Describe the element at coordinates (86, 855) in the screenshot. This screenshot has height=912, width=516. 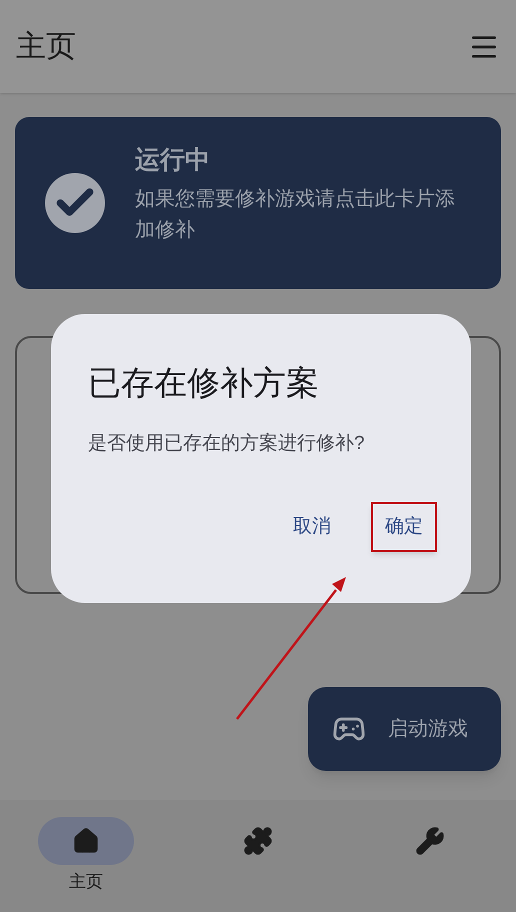
I see `nav-item: 主页` at that location.